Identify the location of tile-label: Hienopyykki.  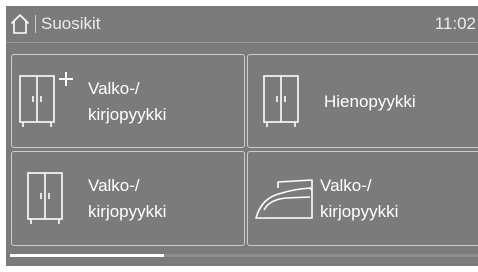
(370, 101).